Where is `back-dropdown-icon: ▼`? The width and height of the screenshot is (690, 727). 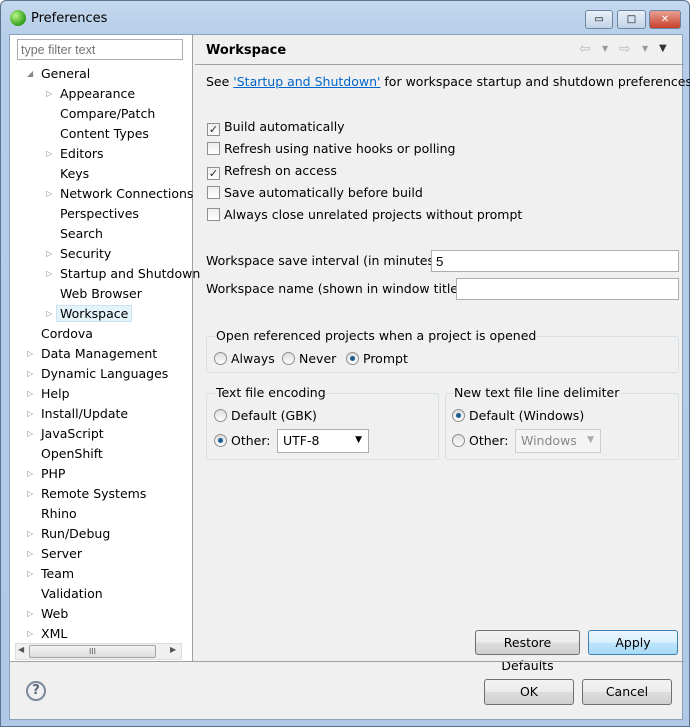 back-dropdown-icon: ▼ is located at coordinates (605, 48).